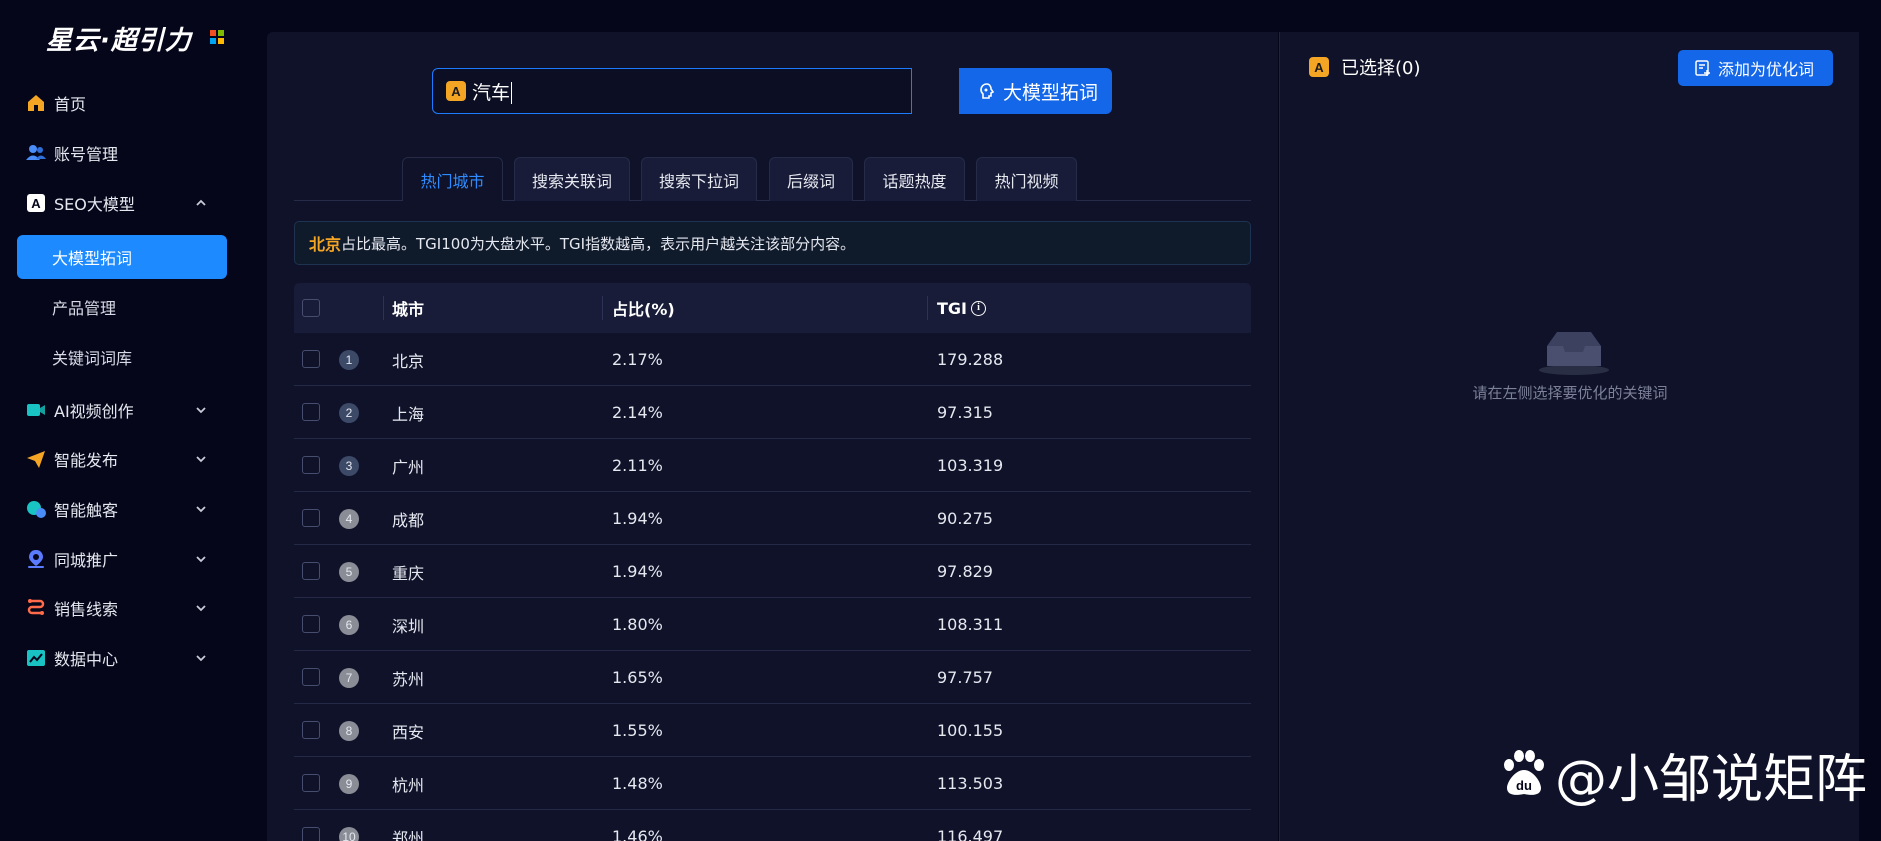 The height and width of the screenshot is (841, 1881). I want to click on tab-label: 热门视频, so click(1026, 181).